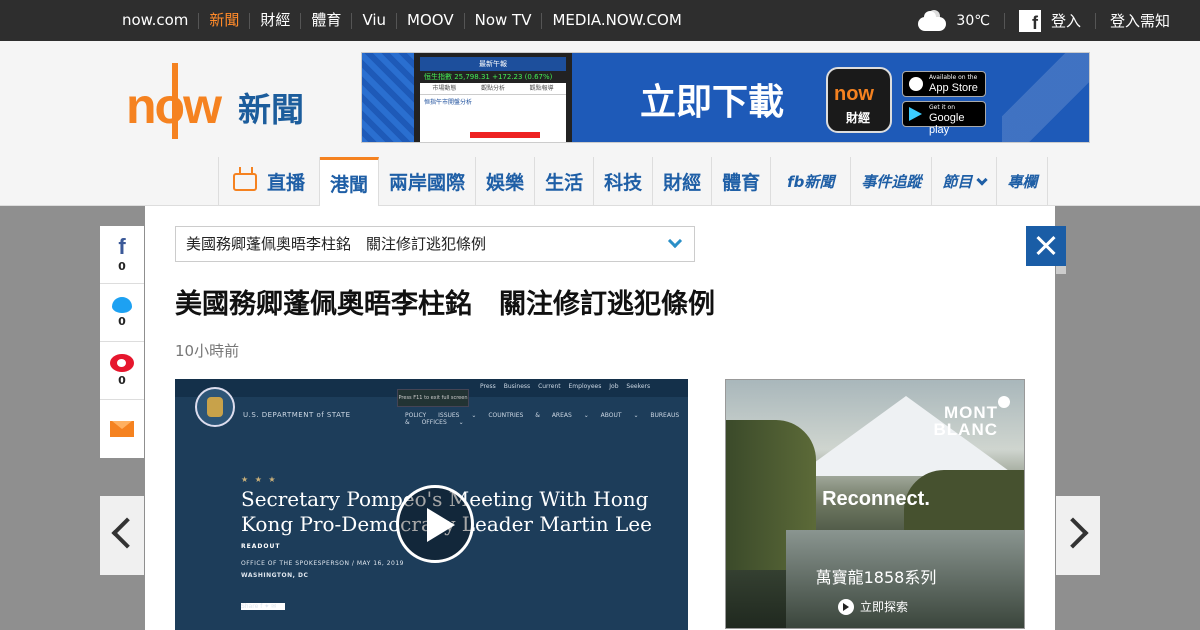 Image resolution: width=1200 pixels, height=630 pixels. What do you see at coordinates (286, 183) in the screenshot?
I see `nav-live-label: 直播` at bounding box center [286, 183].